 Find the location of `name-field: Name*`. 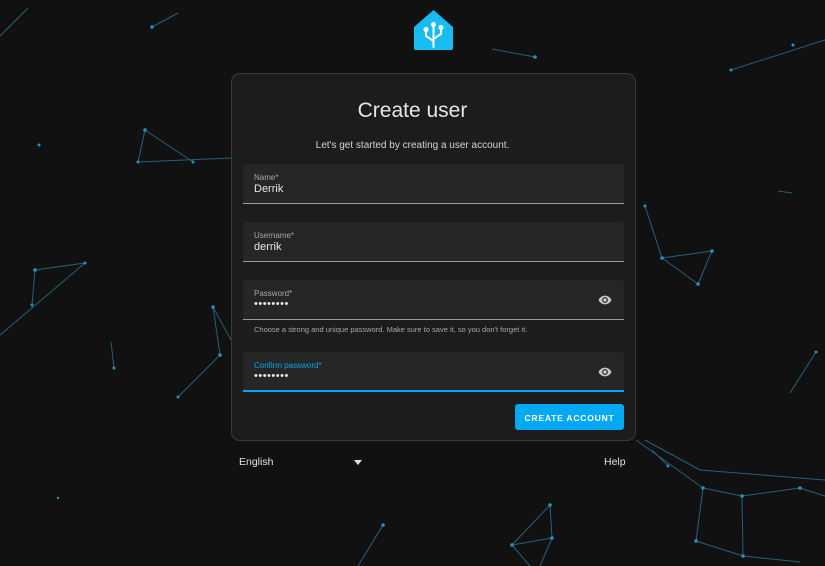

name-field: Name* is located at coordinates (433, 184).